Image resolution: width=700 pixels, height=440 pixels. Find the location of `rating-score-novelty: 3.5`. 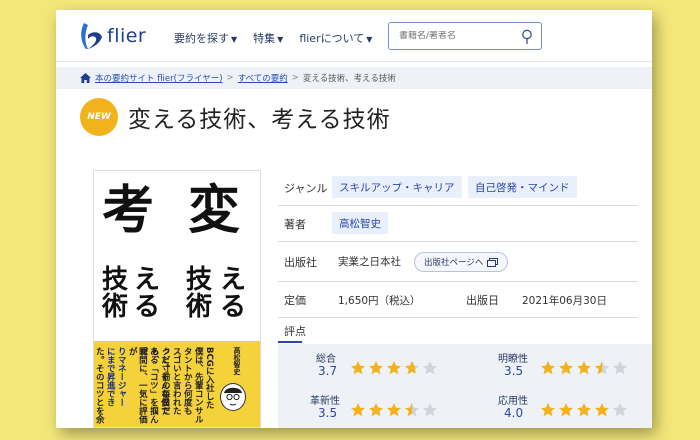

rating-score-novelty: 3.5 is located at coordinates (328, 413).